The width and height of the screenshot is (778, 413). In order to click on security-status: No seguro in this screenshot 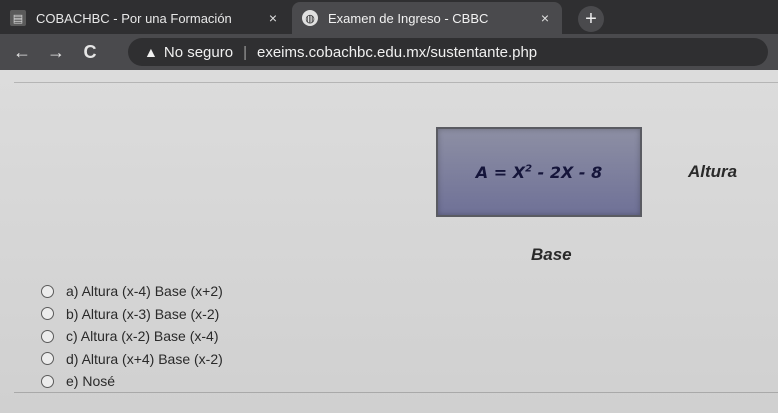, I will do `click(198, 52)`.